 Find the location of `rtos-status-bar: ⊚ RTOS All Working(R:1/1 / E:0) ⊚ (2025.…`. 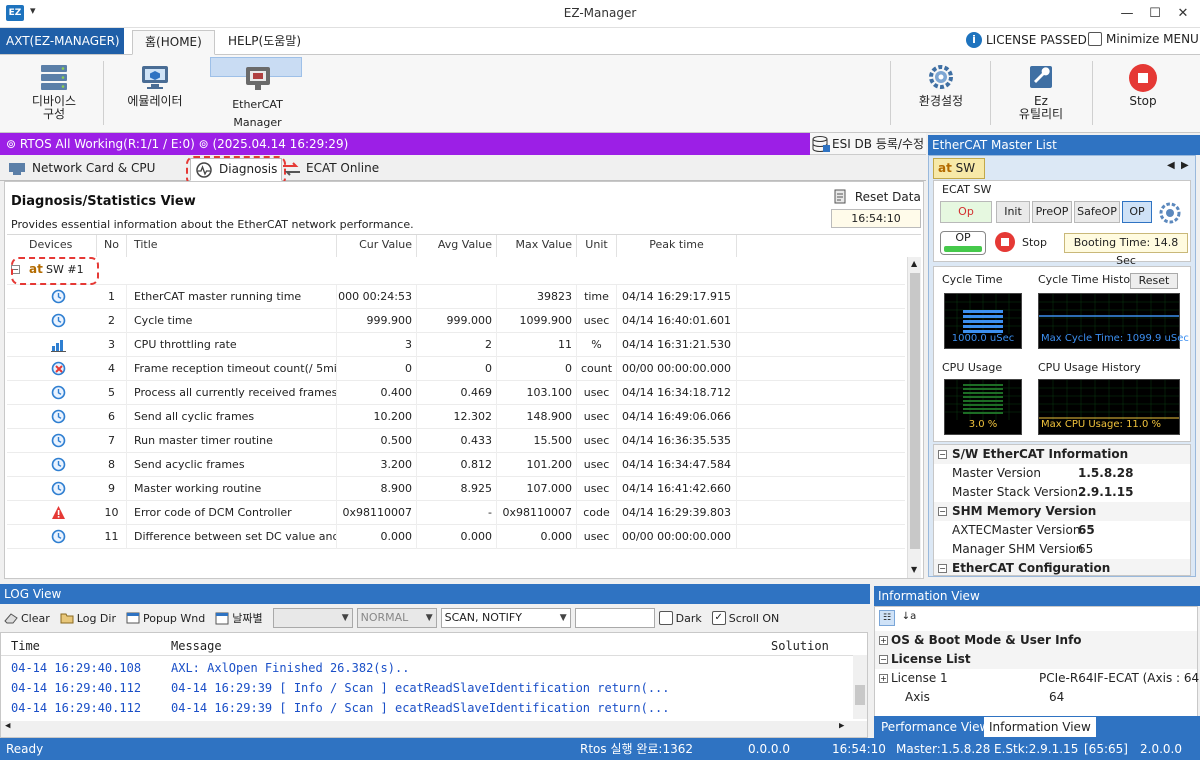

rtos-status-bar: ⊚ RTOS All Working(R:1/1 / E:0) ⊚ (2025.… is located at coordinates (405, 144).